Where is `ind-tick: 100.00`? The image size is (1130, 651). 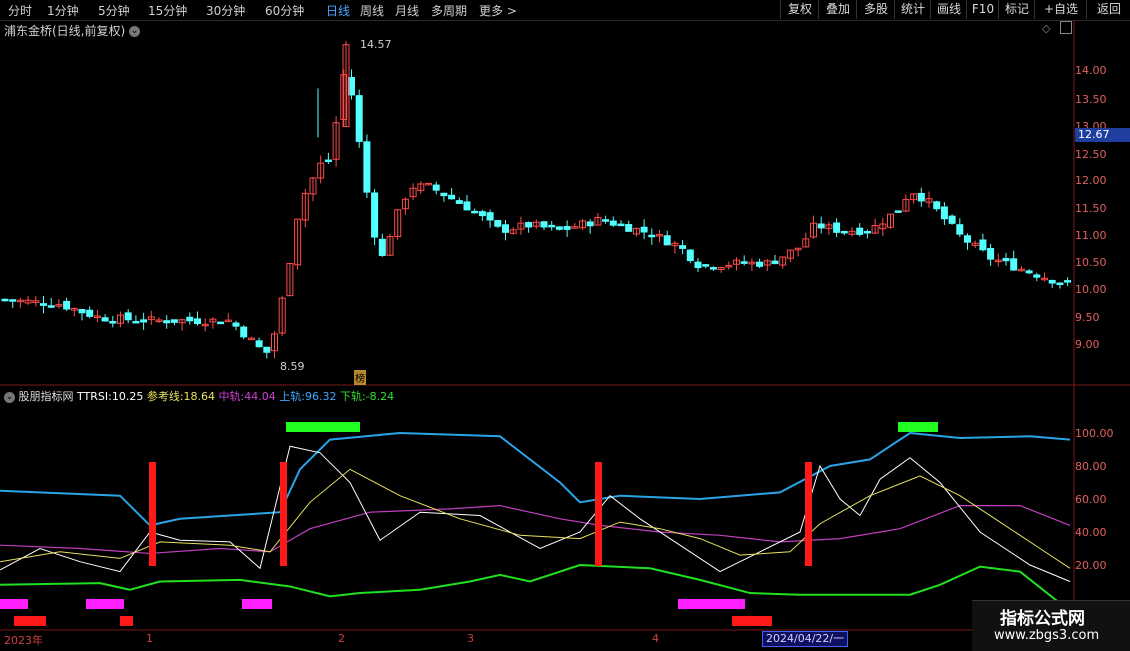
ind-tick: 100.00 is located at coordinates (1094, 433).